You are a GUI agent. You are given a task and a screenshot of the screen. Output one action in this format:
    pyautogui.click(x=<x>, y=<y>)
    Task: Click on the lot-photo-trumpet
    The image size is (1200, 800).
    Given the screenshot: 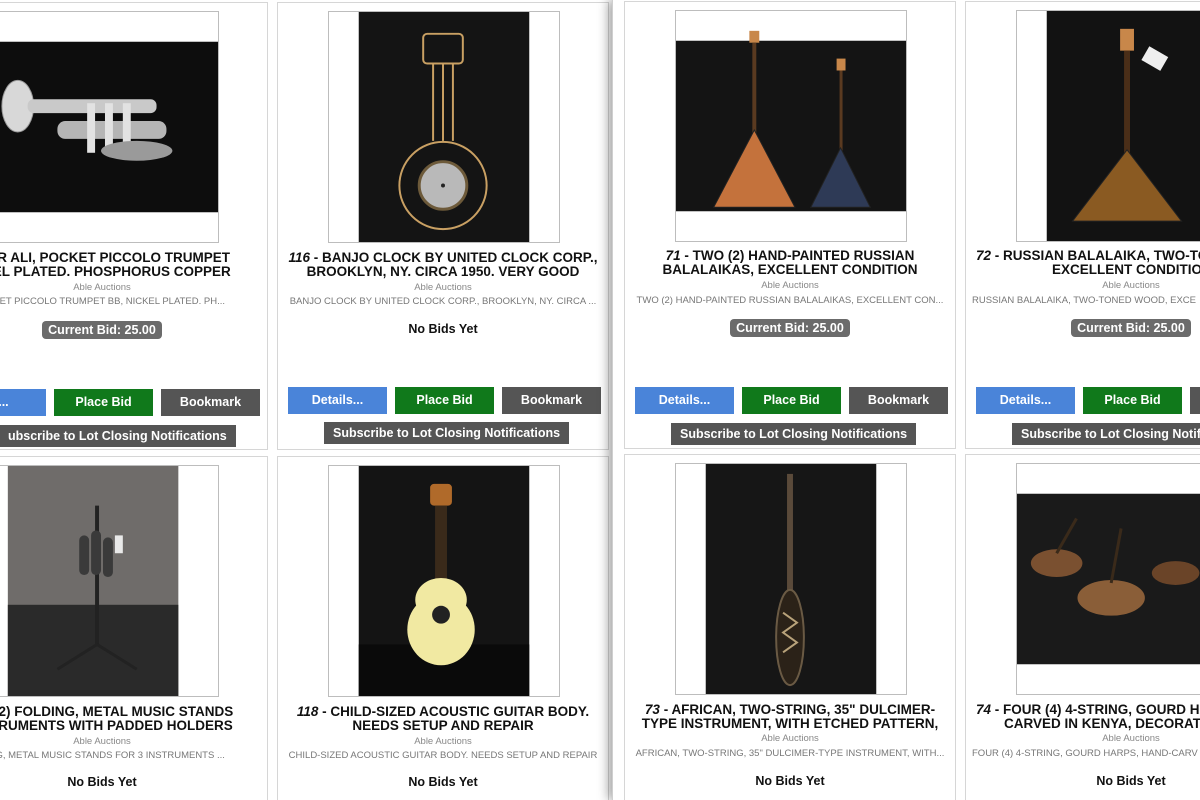 What is the action you would take?
    pyautogui.click(x=109, y=127)
    